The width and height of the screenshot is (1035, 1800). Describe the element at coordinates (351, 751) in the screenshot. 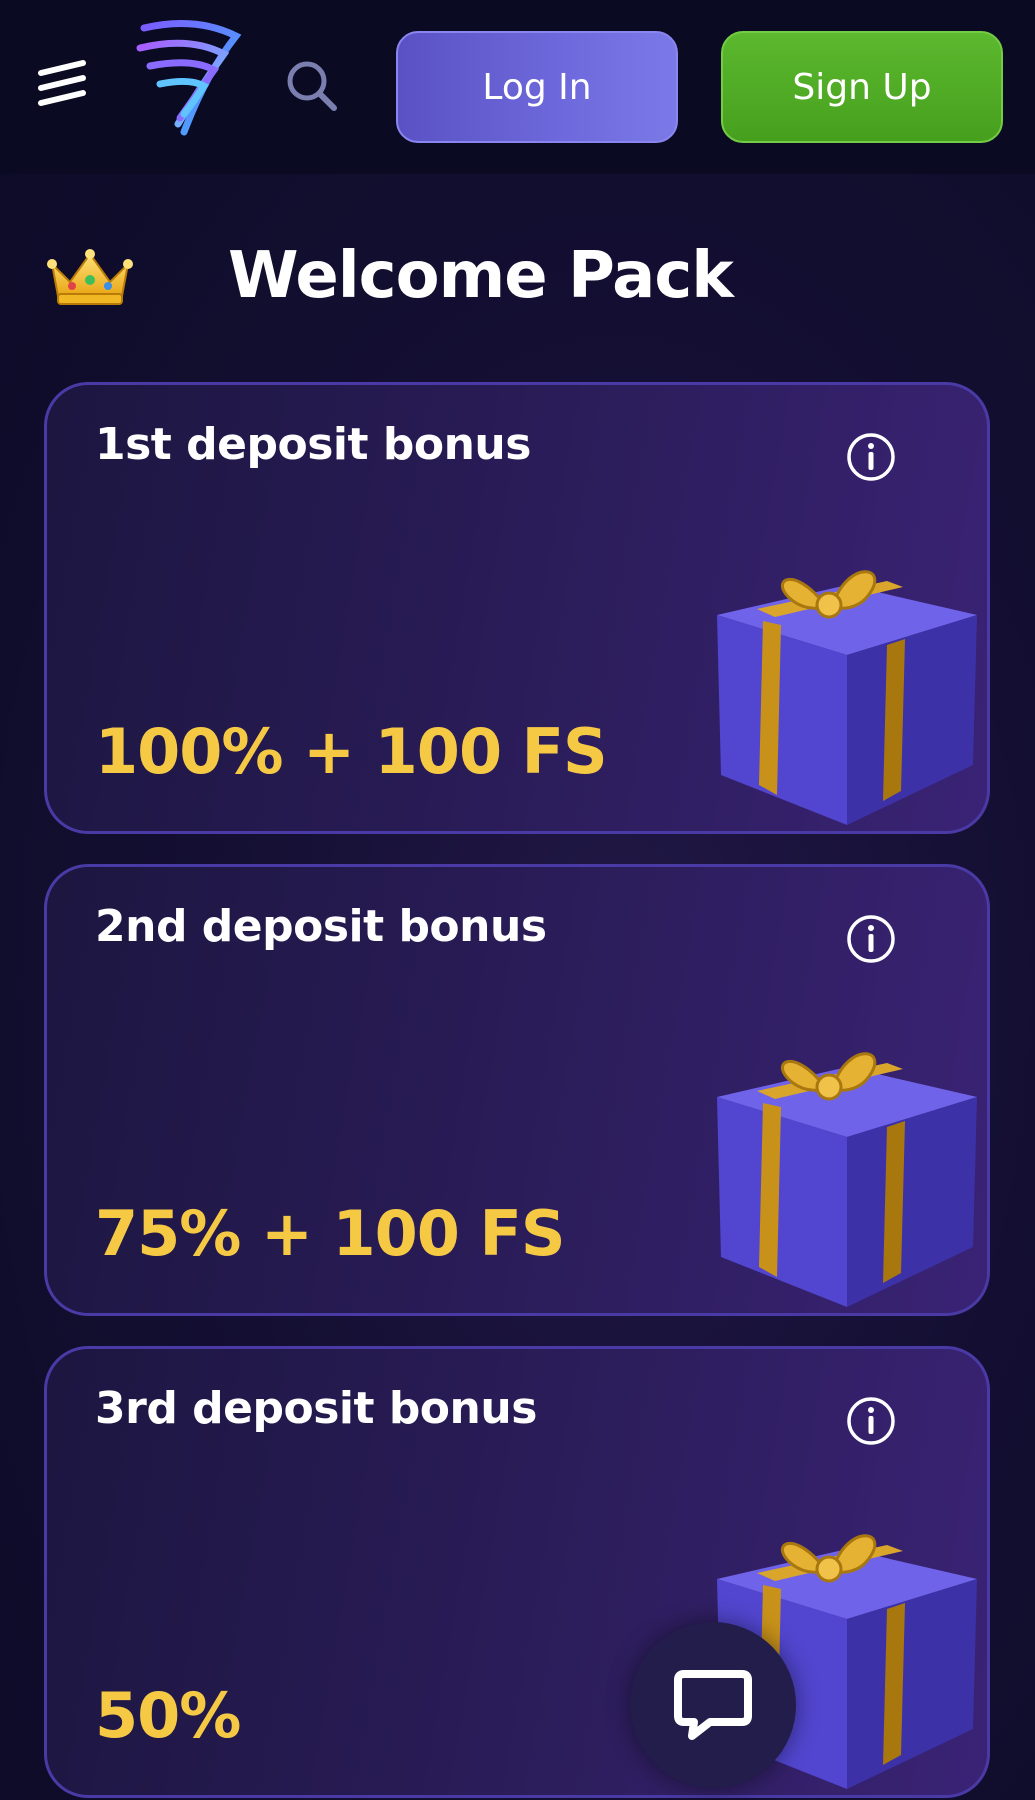

I see `bonus-value: 100% + 100 FS` at that location.